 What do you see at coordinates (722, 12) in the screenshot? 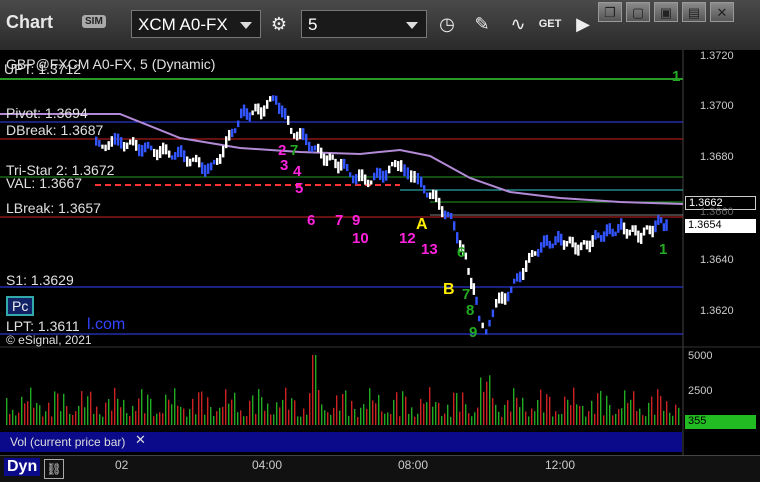
I see `close-button: ✕` at bounding box center [722, 12].